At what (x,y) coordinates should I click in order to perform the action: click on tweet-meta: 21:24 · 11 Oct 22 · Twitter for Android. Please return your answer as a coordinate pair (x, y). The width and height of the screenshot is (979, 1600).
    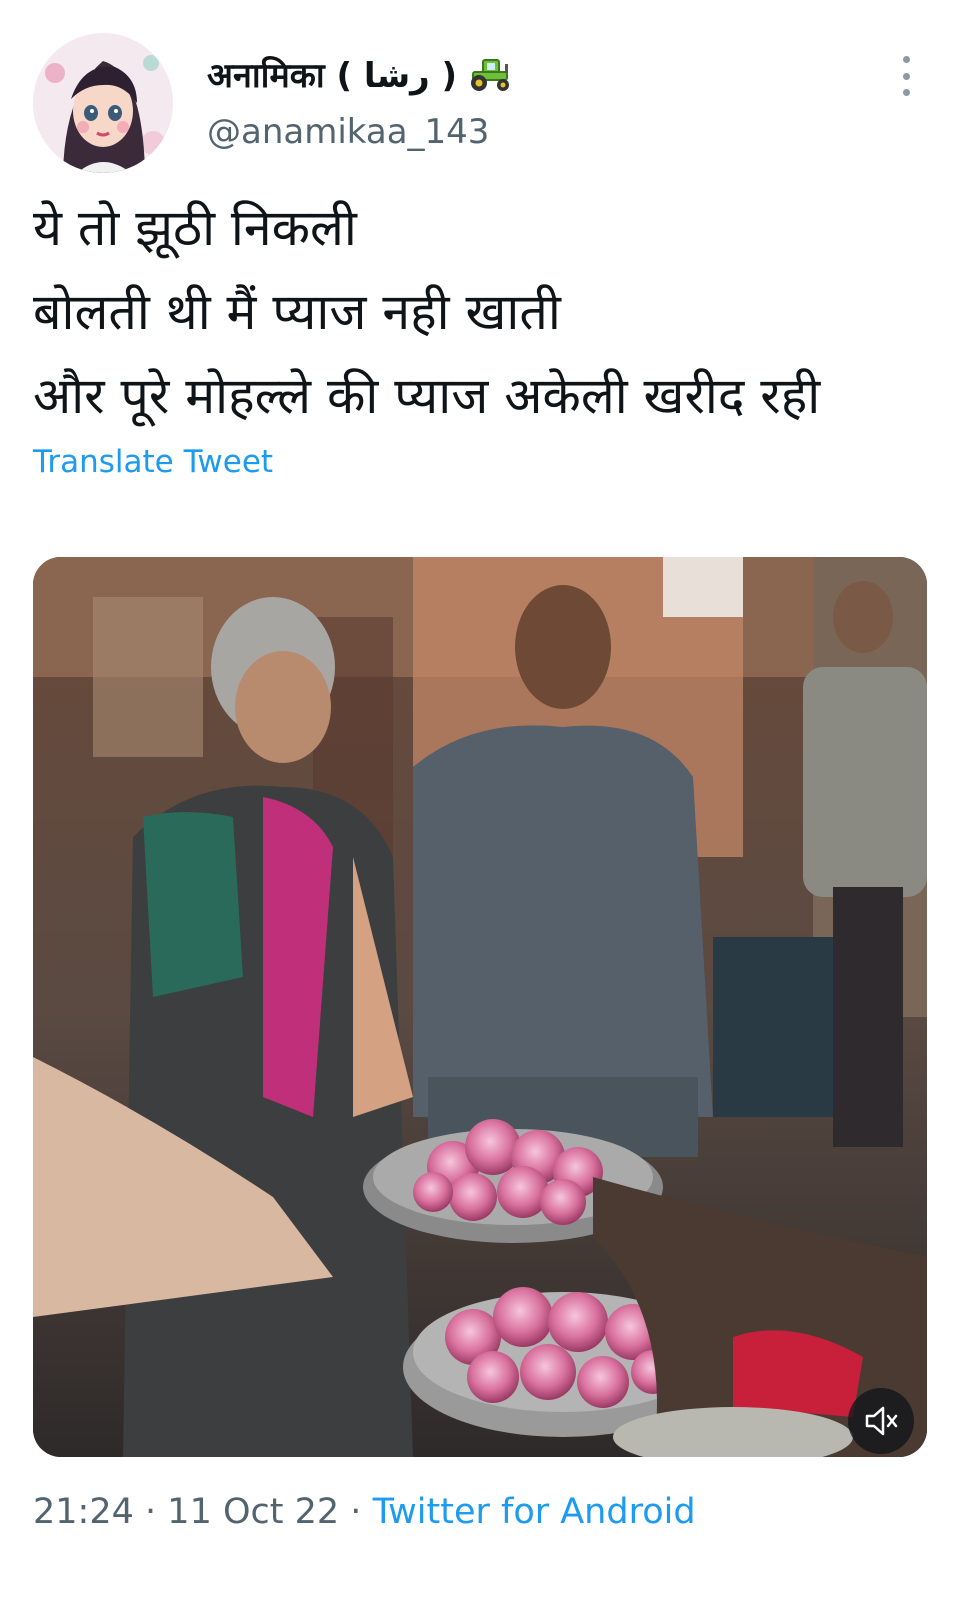
    Looking at the image, I should click on (364, 1512).